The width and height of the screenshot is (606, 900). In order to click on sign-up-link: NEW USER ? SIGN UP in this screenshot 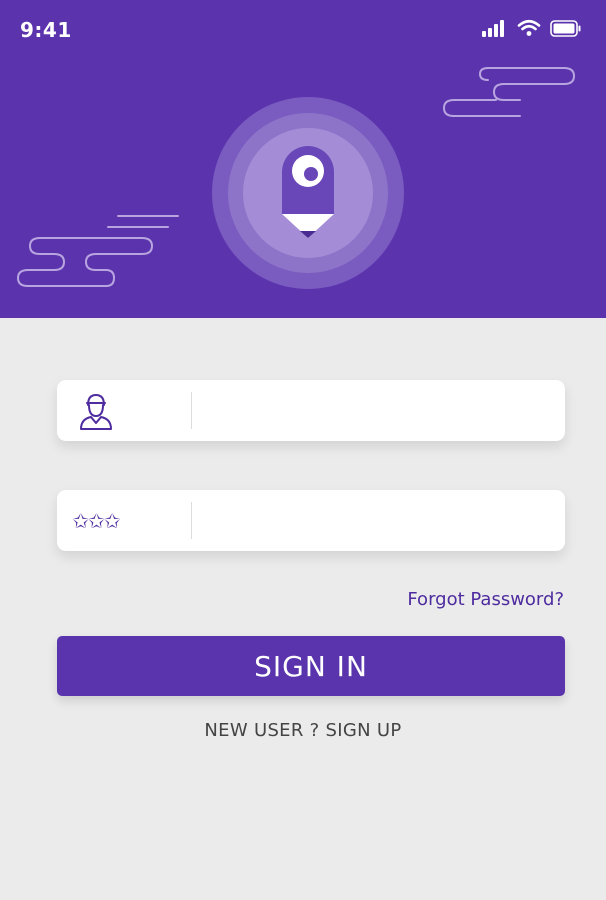, I will do `click(303, 730)`.